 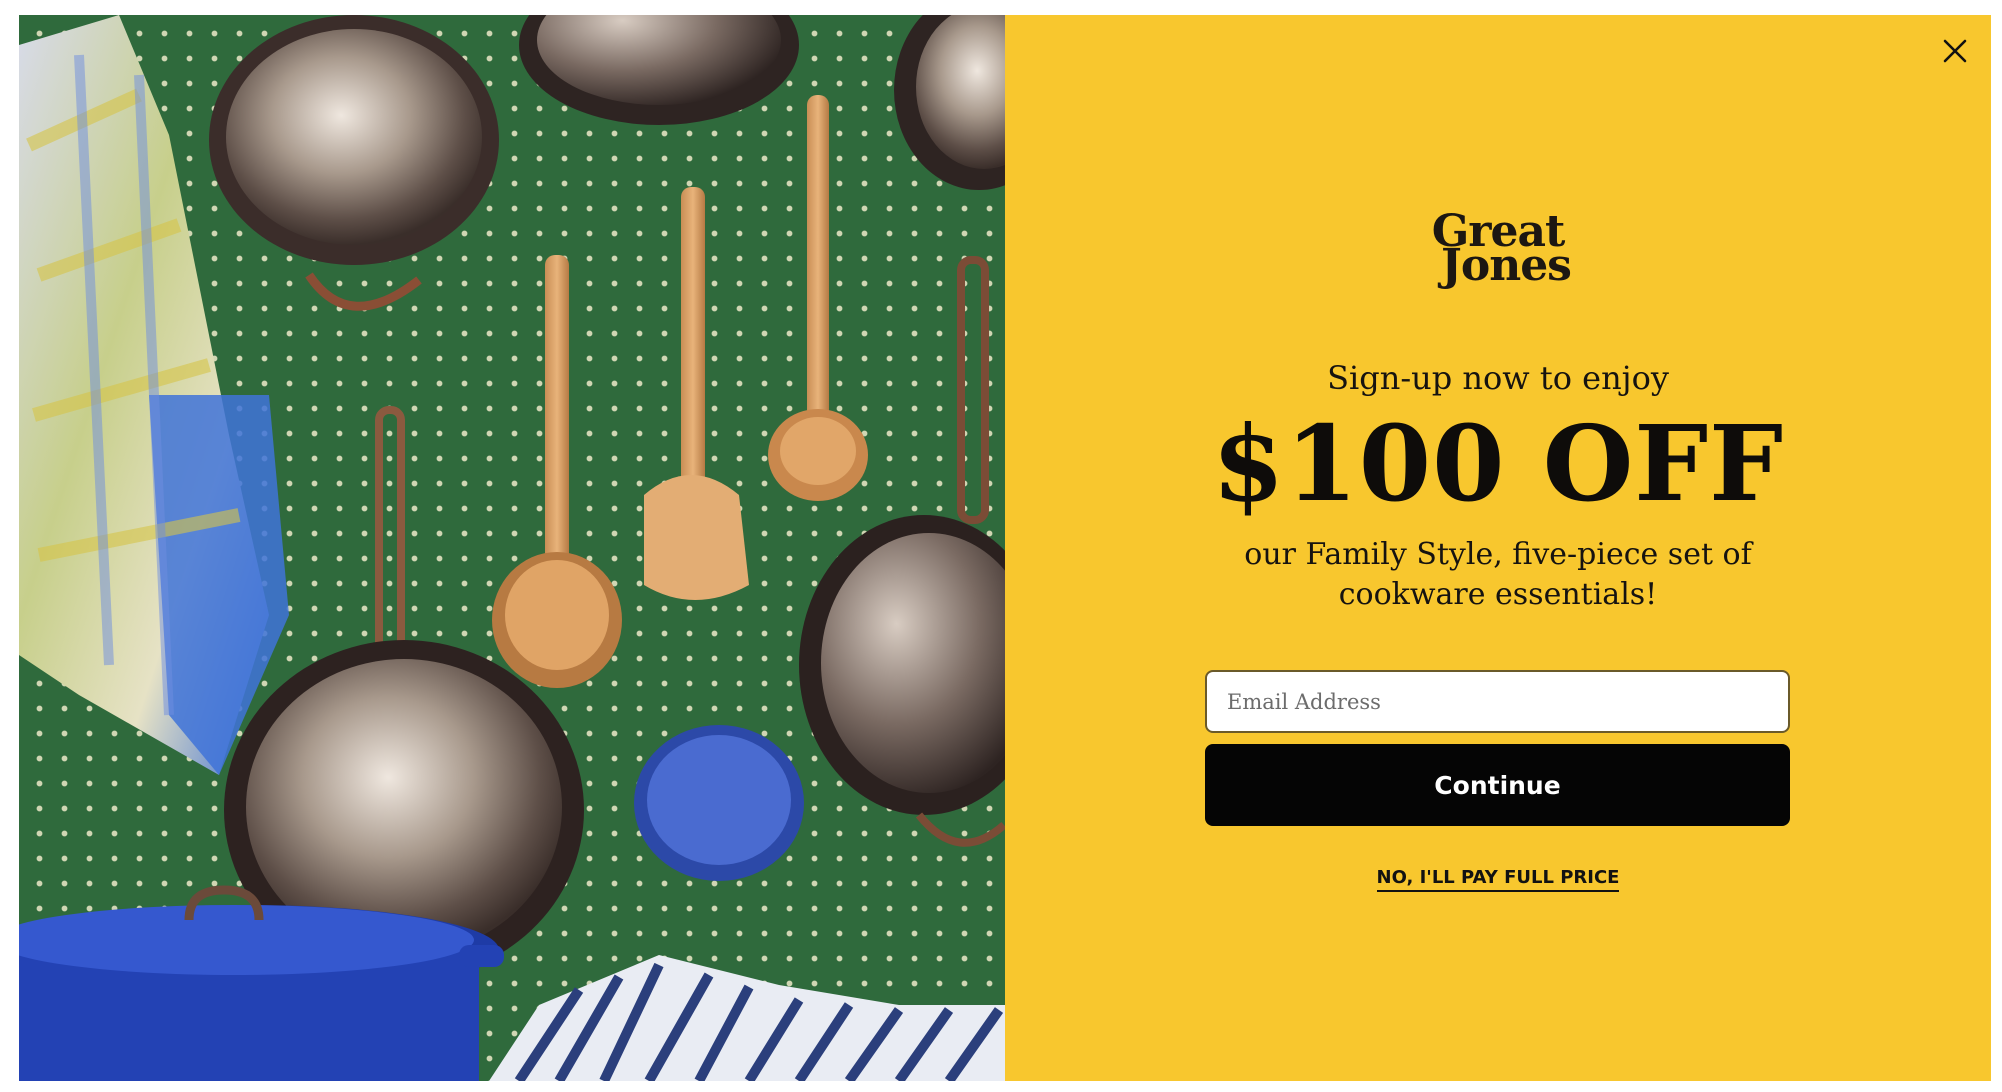 I want to click on brand-logo: Great Jones, so click(x=1498, y=250).